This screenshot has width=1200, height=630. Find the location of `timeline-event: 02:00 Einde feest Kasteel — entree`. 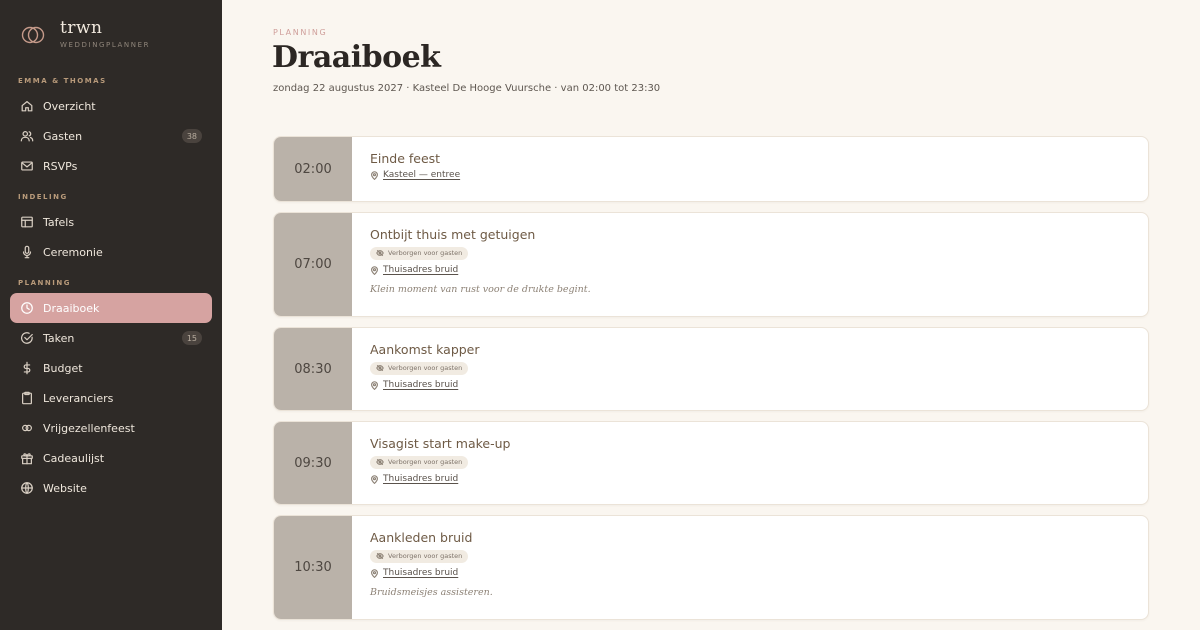

timeline-event: 02:00 Einde feest Kasteel — entree is located at coordinates (711, 169).